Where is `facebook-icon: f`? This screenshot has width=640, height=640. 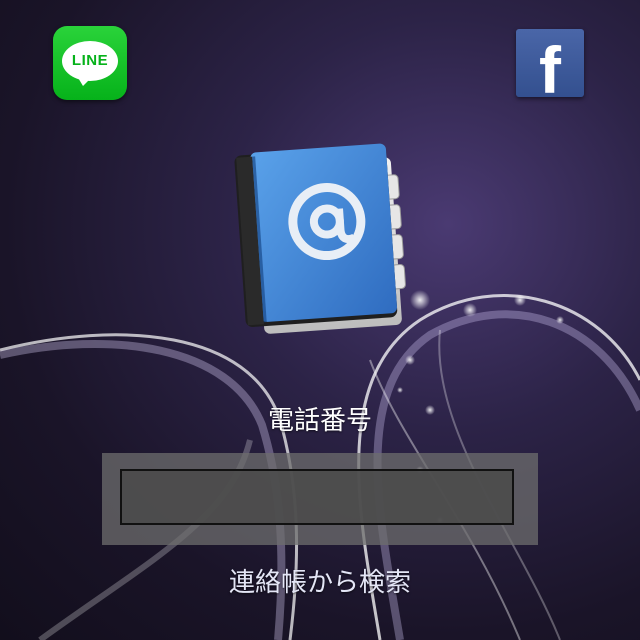
facebook-icon: f is located at coordinates (550, 65).